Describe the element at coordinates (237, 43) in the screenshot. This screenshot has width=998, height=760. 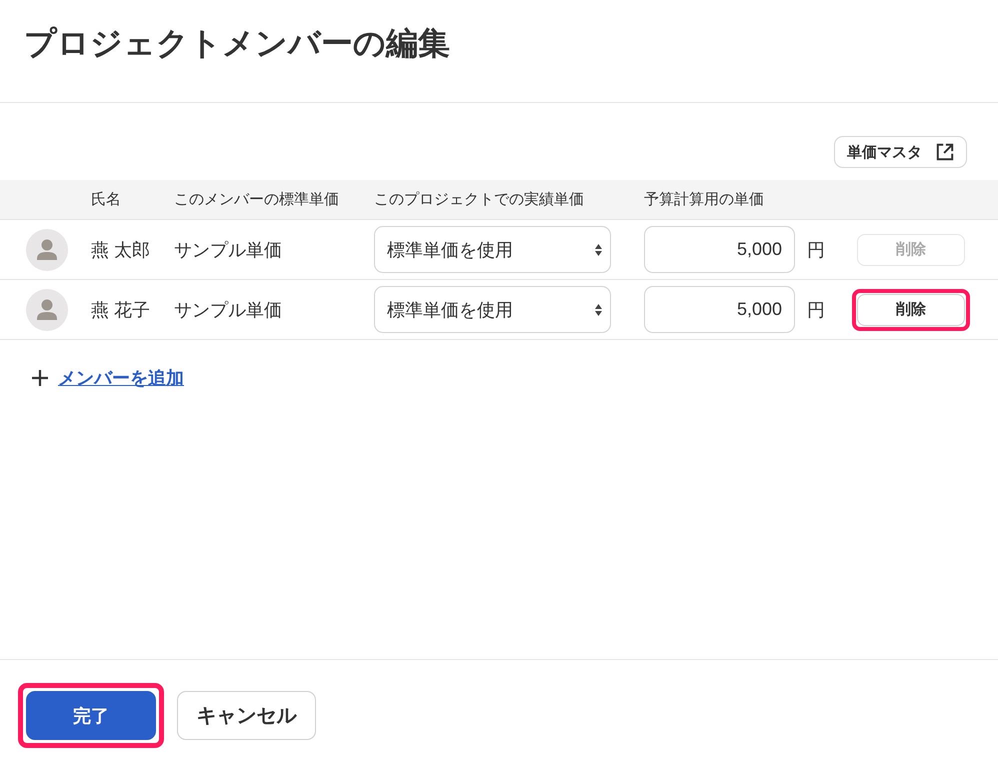
I see `dialog-title: プロジェクトメンバーの編集` at that location.